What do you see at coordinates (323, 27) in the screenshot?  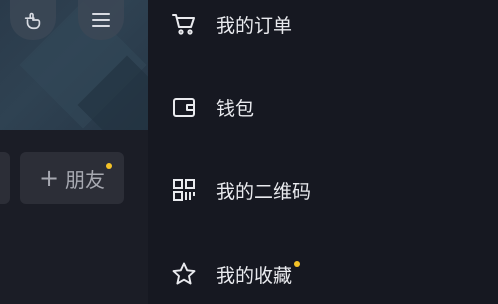 I see `menu-item-orders: 我的订单` at bounding box center [323, 27].